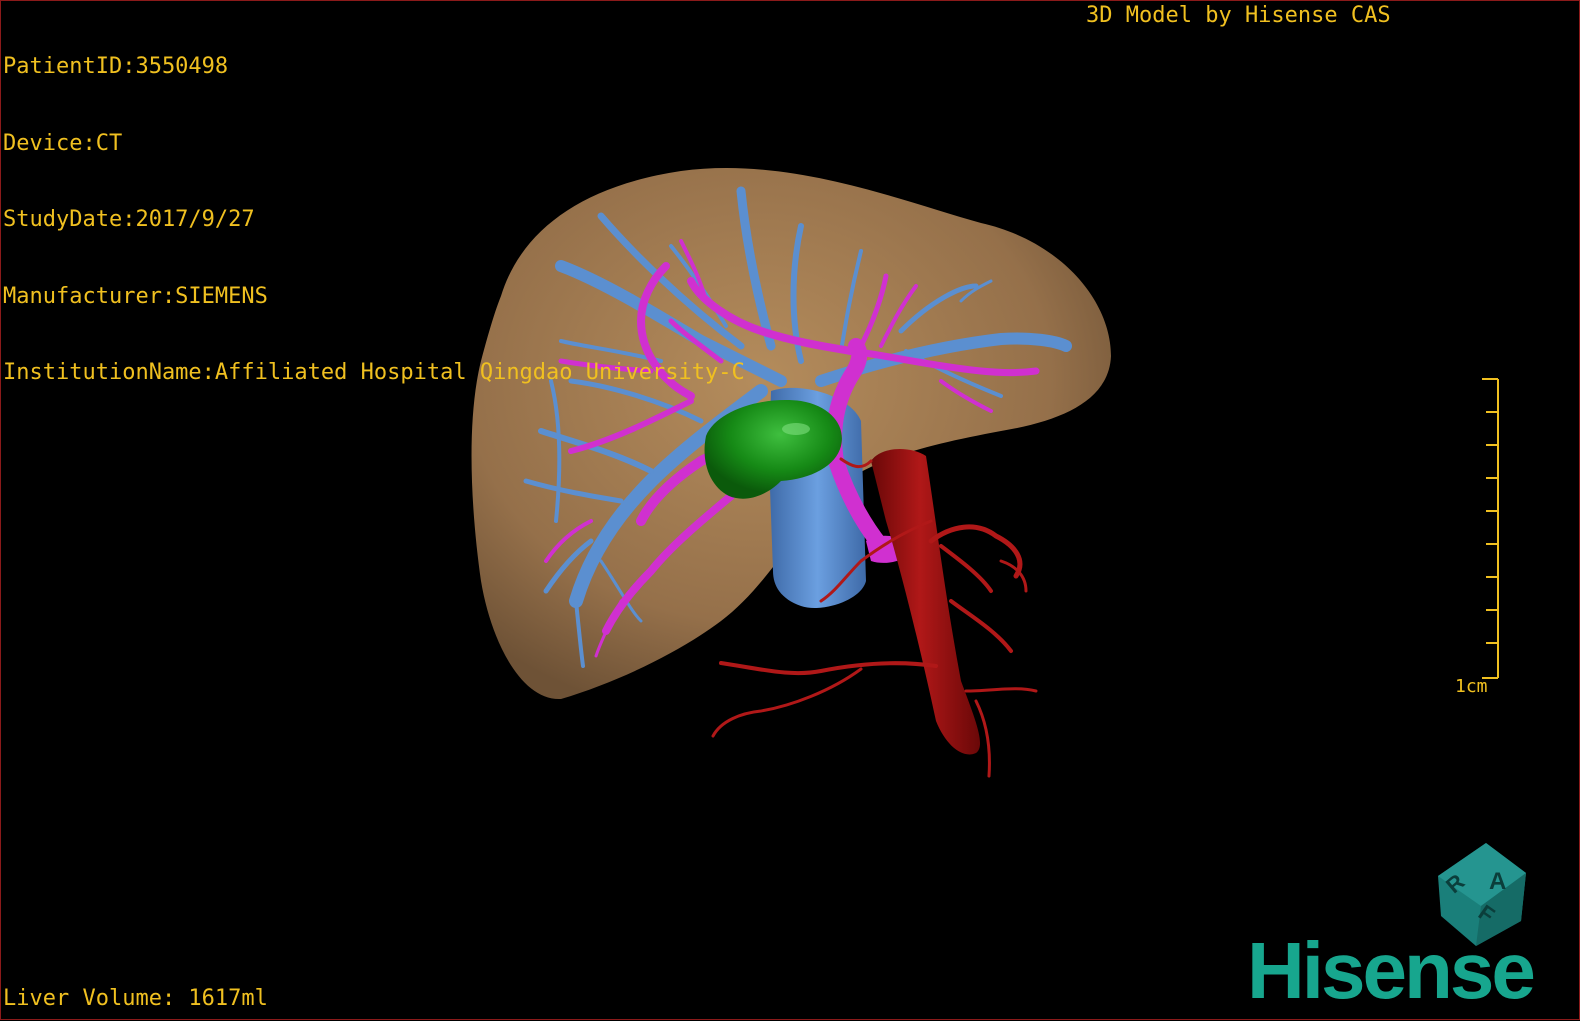 The width and height of the screenshot is (1580, 1021). Describe the element at coordinates (63, 143) in the screenshot. I see `device: Device:CT` at that location.